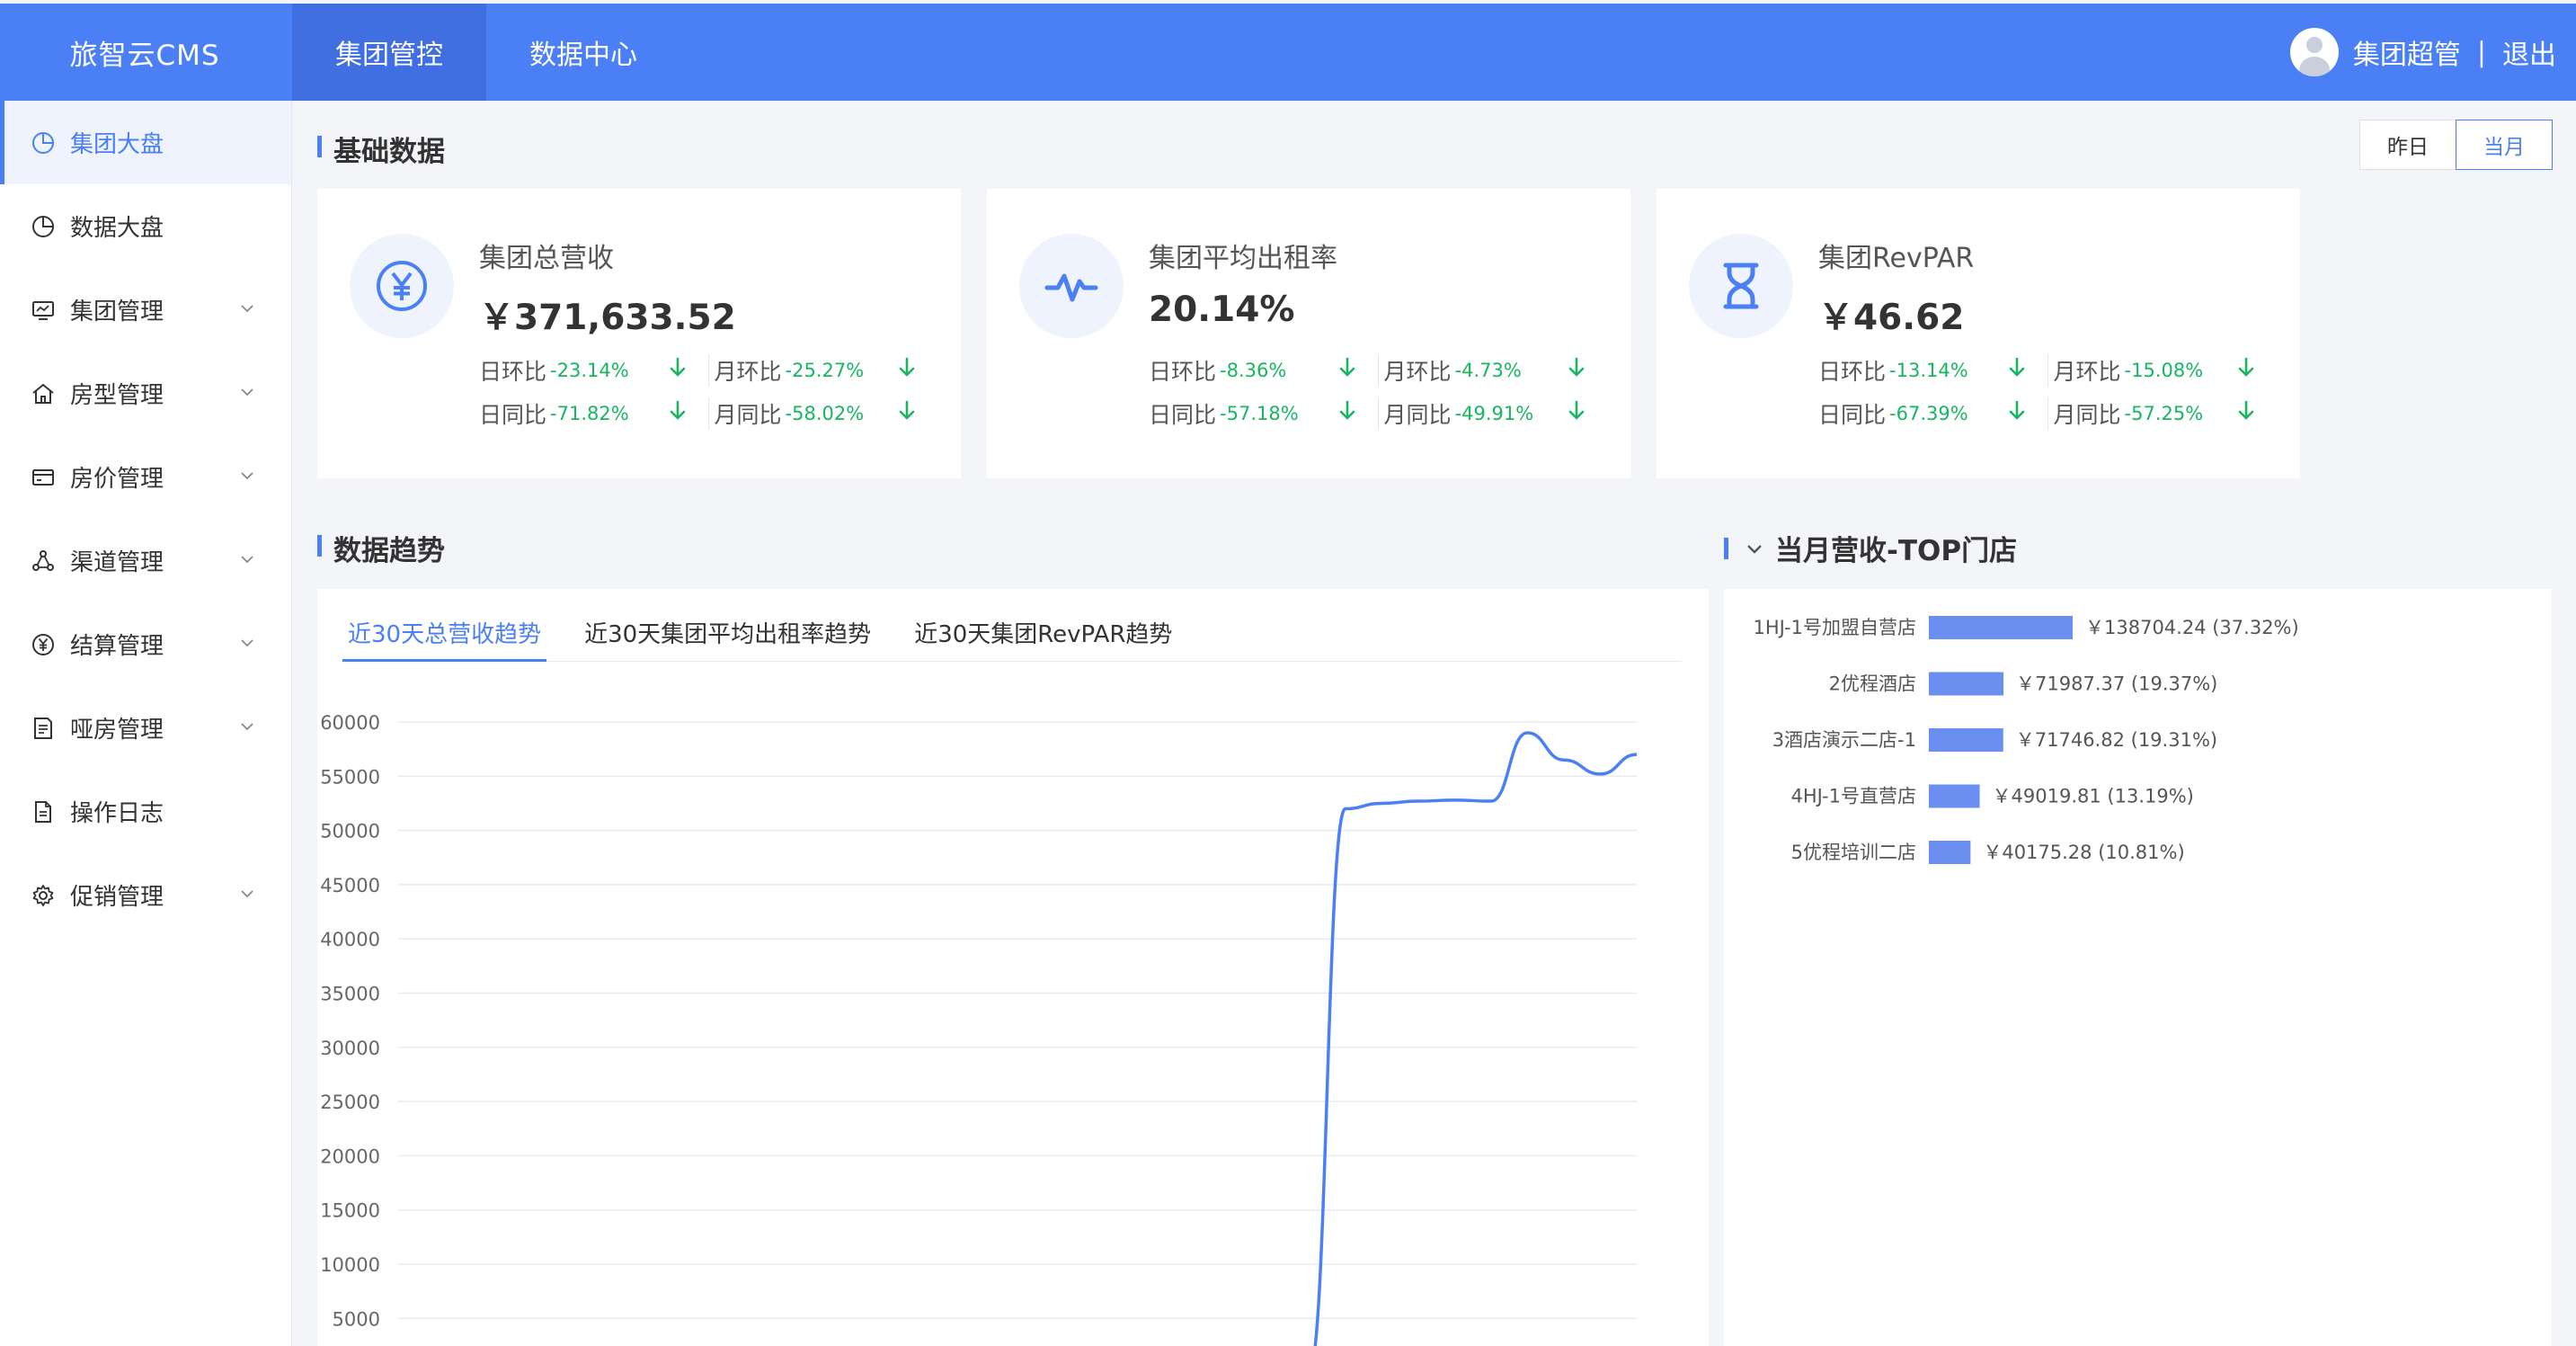 The image size is (2576, 1346). Describe the element at coordinates (2314, 52) in the screenshot. I see `avatar` at that location.